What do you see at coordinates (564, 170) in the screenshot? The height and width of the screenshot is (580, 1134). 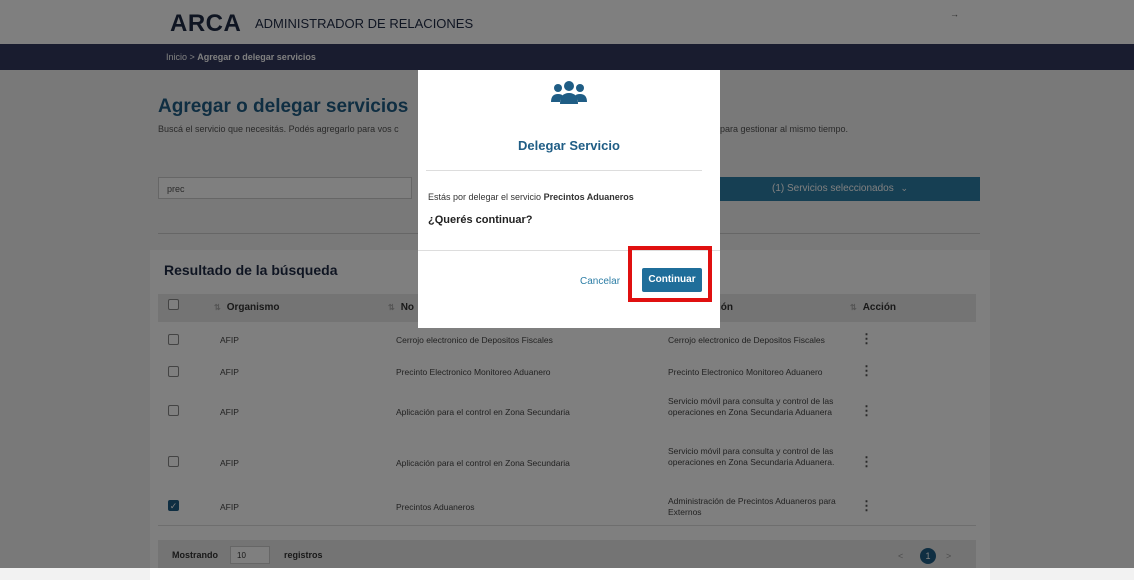 I see `modal-divider` at bounding box center [564, 170].